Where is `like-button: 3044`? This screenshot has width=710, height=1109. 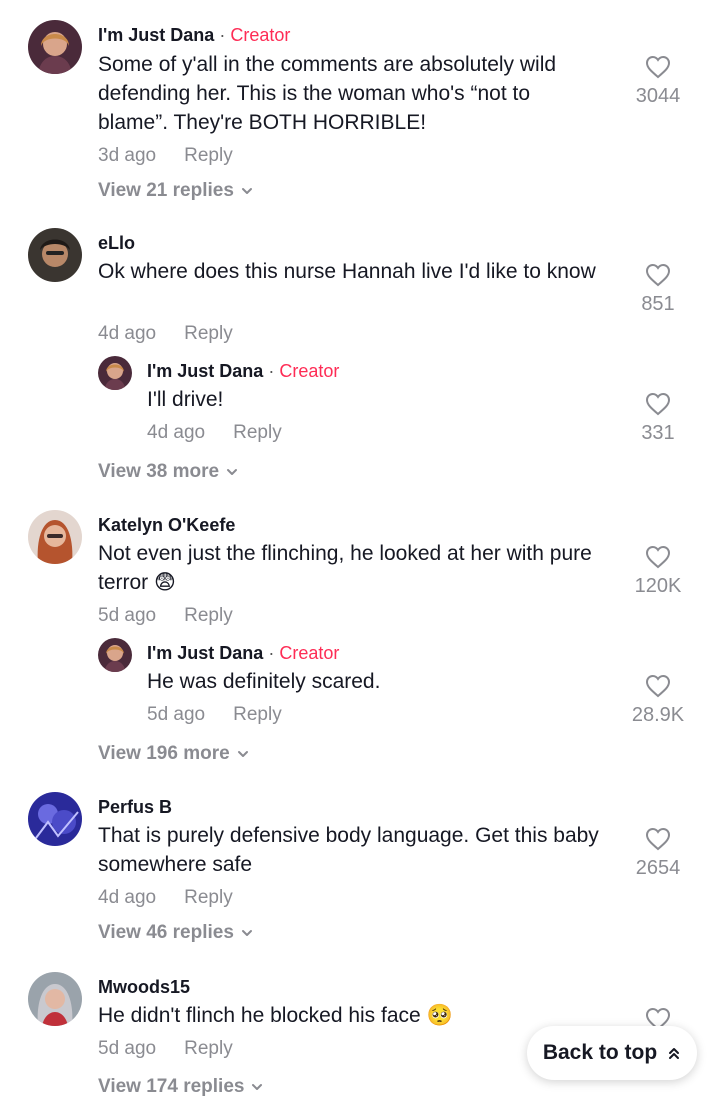
like-button: 3044 is located at coordinates (658, 81).